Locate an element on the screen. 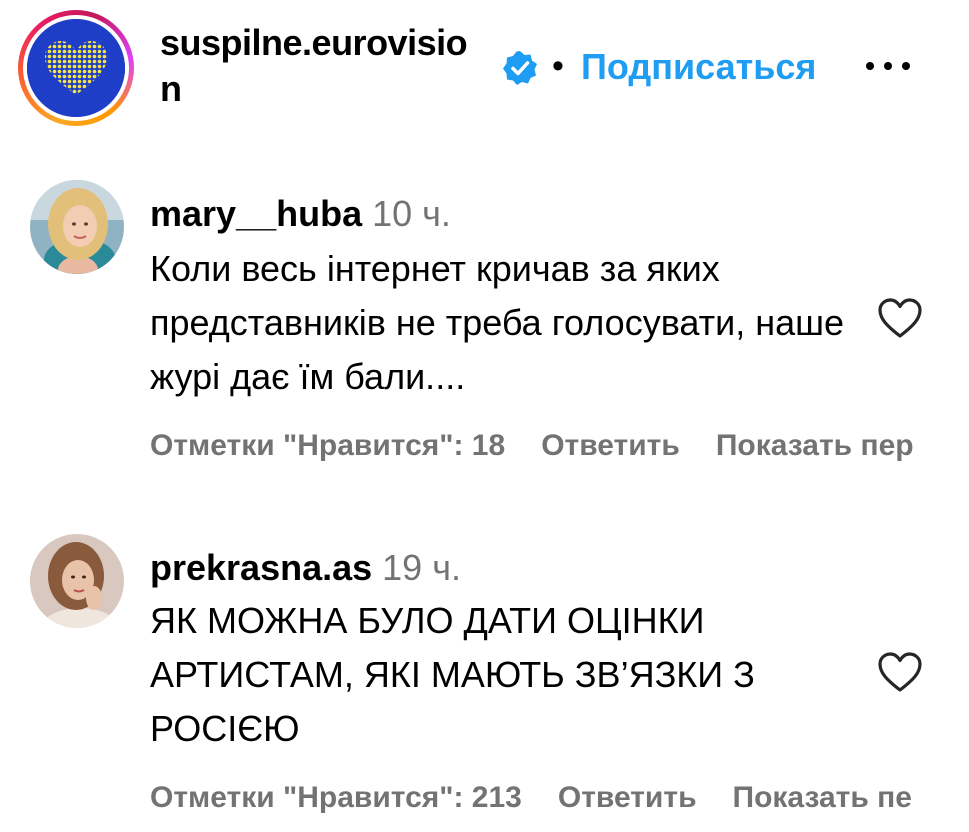 The height and width of the screenshot is (832, 969). comment-username: mary__huba is located at coordinates (256, 213).